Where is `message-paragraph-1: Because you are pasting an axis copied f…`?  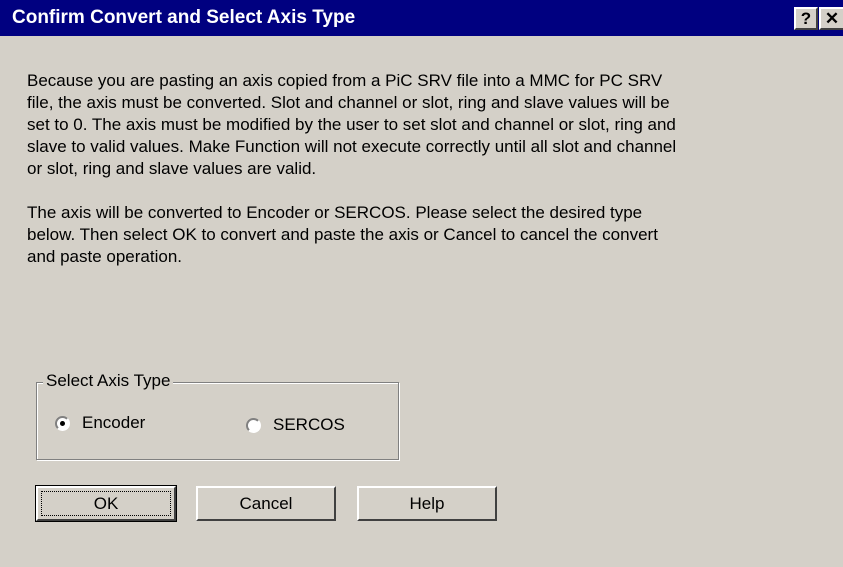 message-paragraph-1: Because you are pasting an axis copied f… is located at coordinates (352, 124).